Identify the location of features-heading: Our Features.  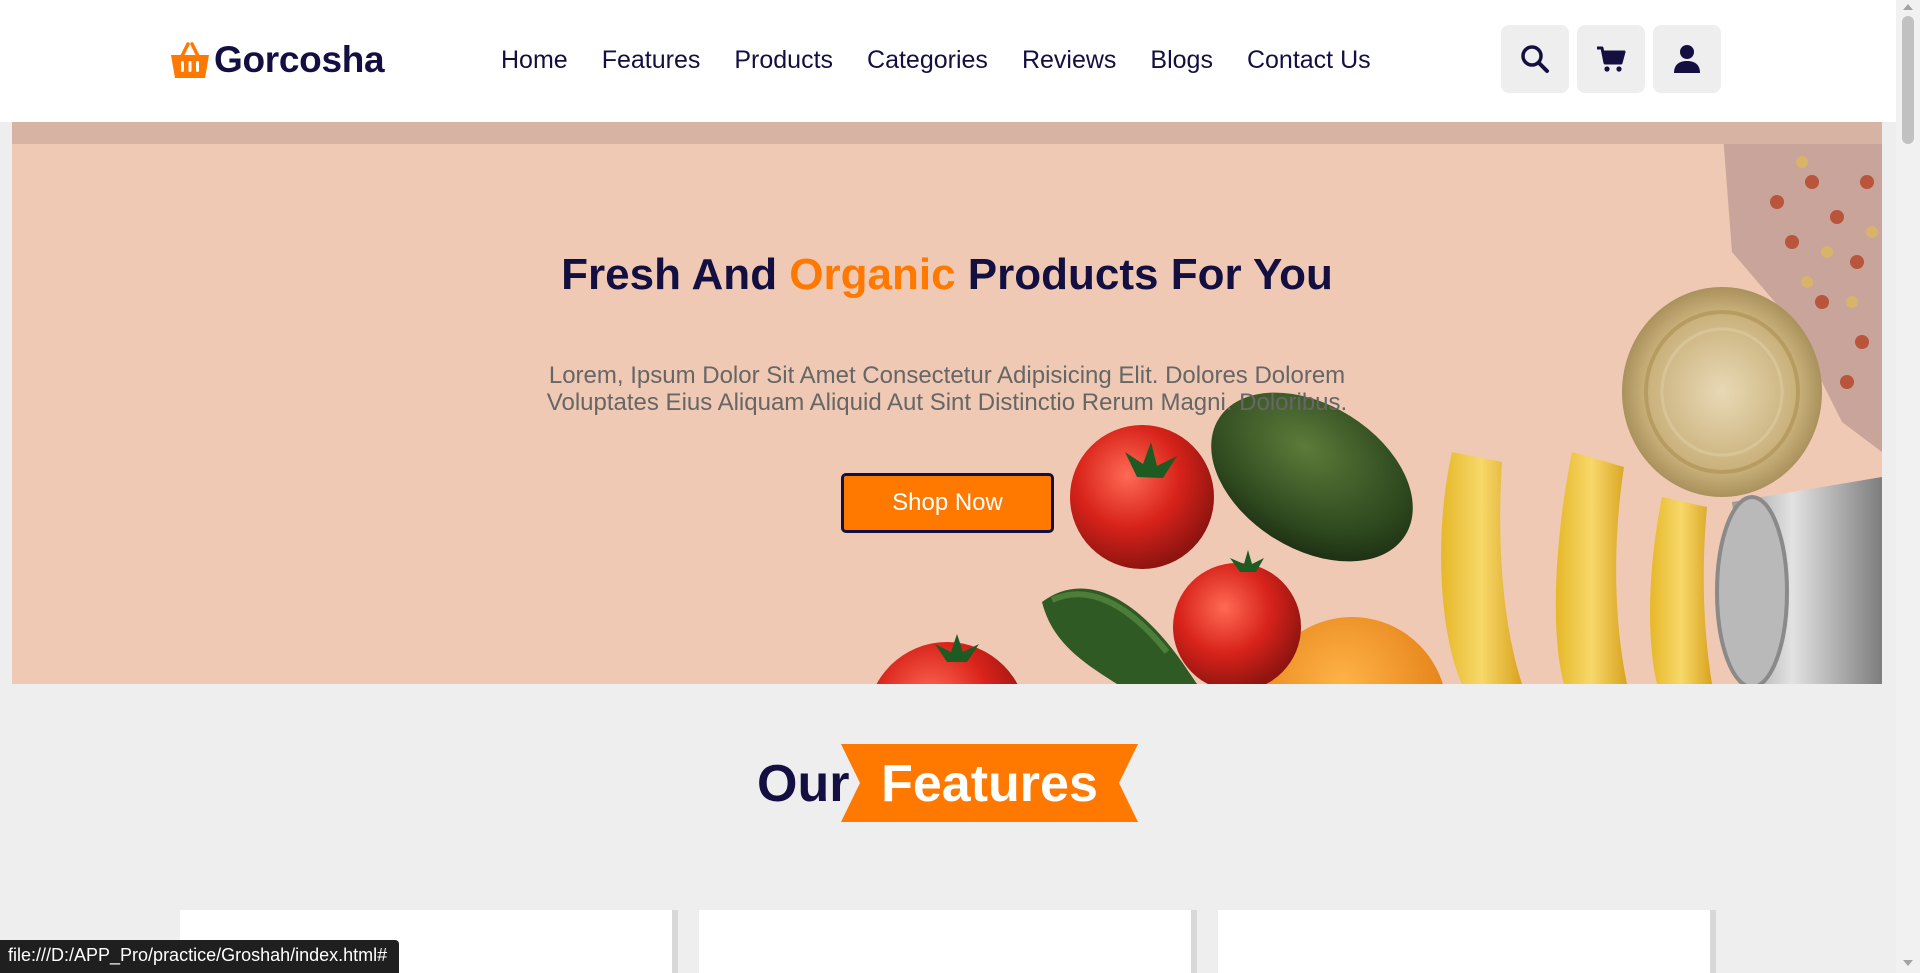
(948, 781).